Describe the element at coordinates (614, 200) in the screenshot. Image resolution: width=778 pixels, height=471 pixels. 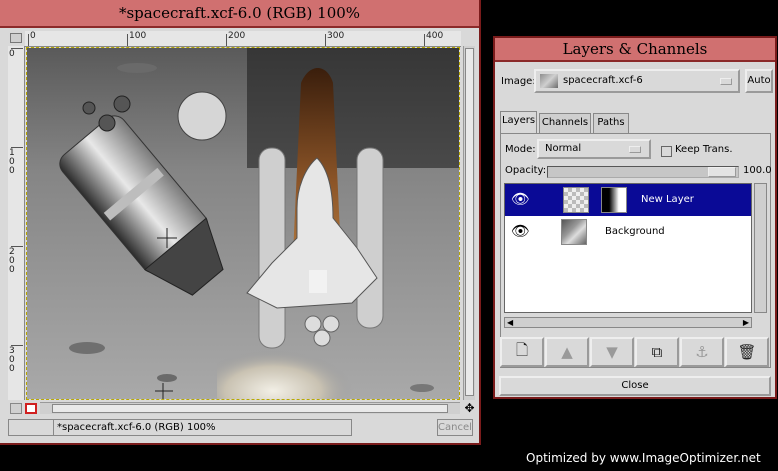
I see `layer-mask-thumbnail` at that location.